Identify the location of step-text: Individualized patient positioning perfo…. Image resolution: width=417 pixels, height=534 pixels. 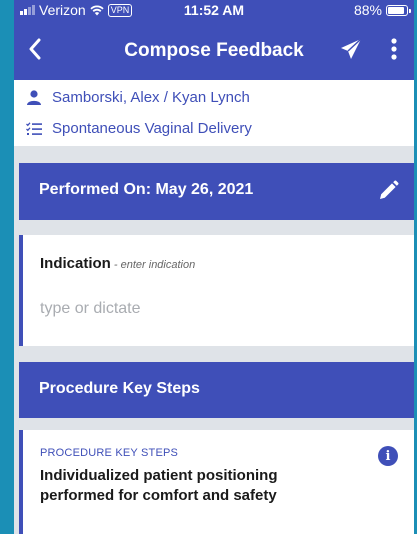
(159, 485).